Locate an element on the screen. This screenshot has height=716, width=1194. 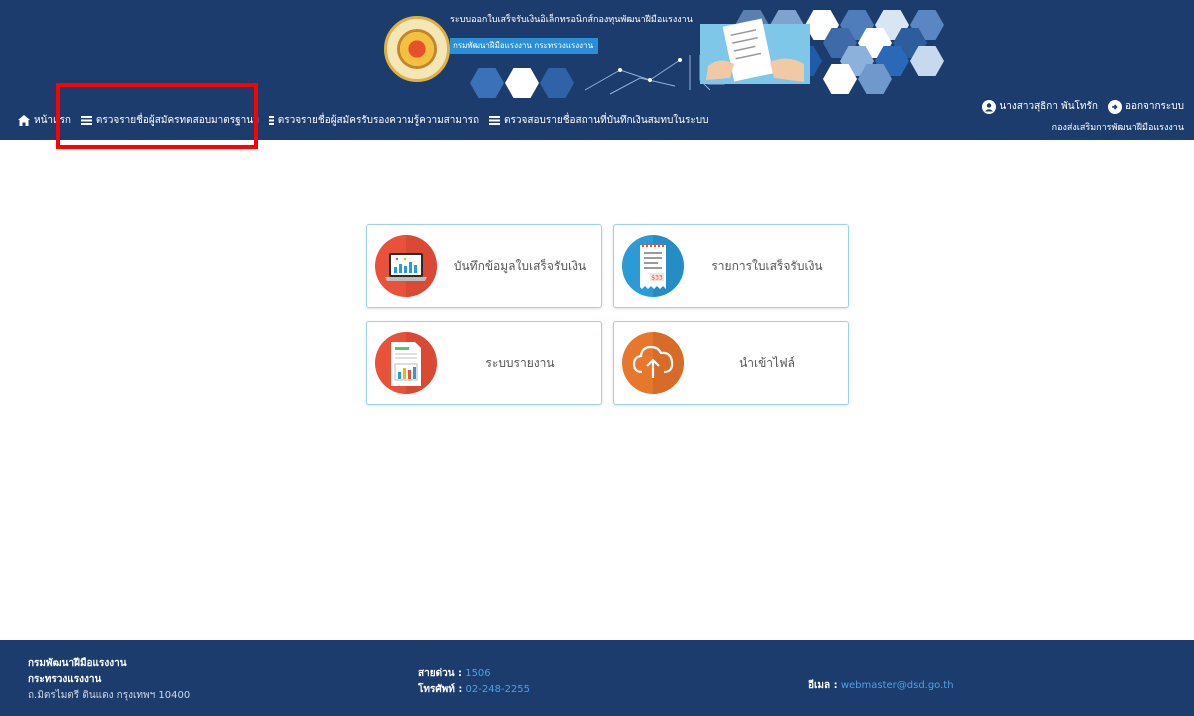
receipt-amount: $33 is located at coordinates (657, 278).